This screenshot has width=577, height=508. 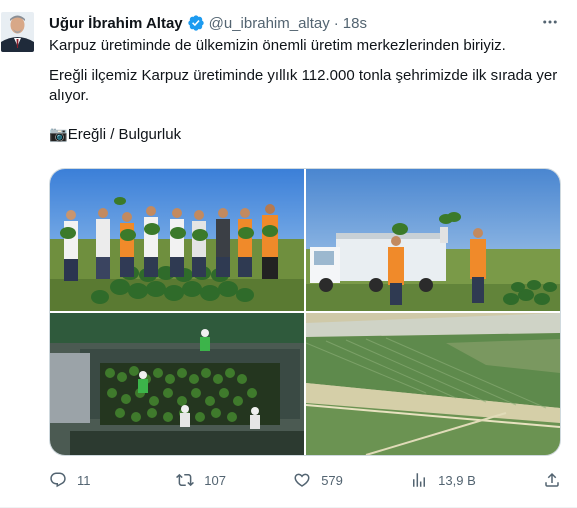 I want to click on share-icon, so click(x=552, y=479).